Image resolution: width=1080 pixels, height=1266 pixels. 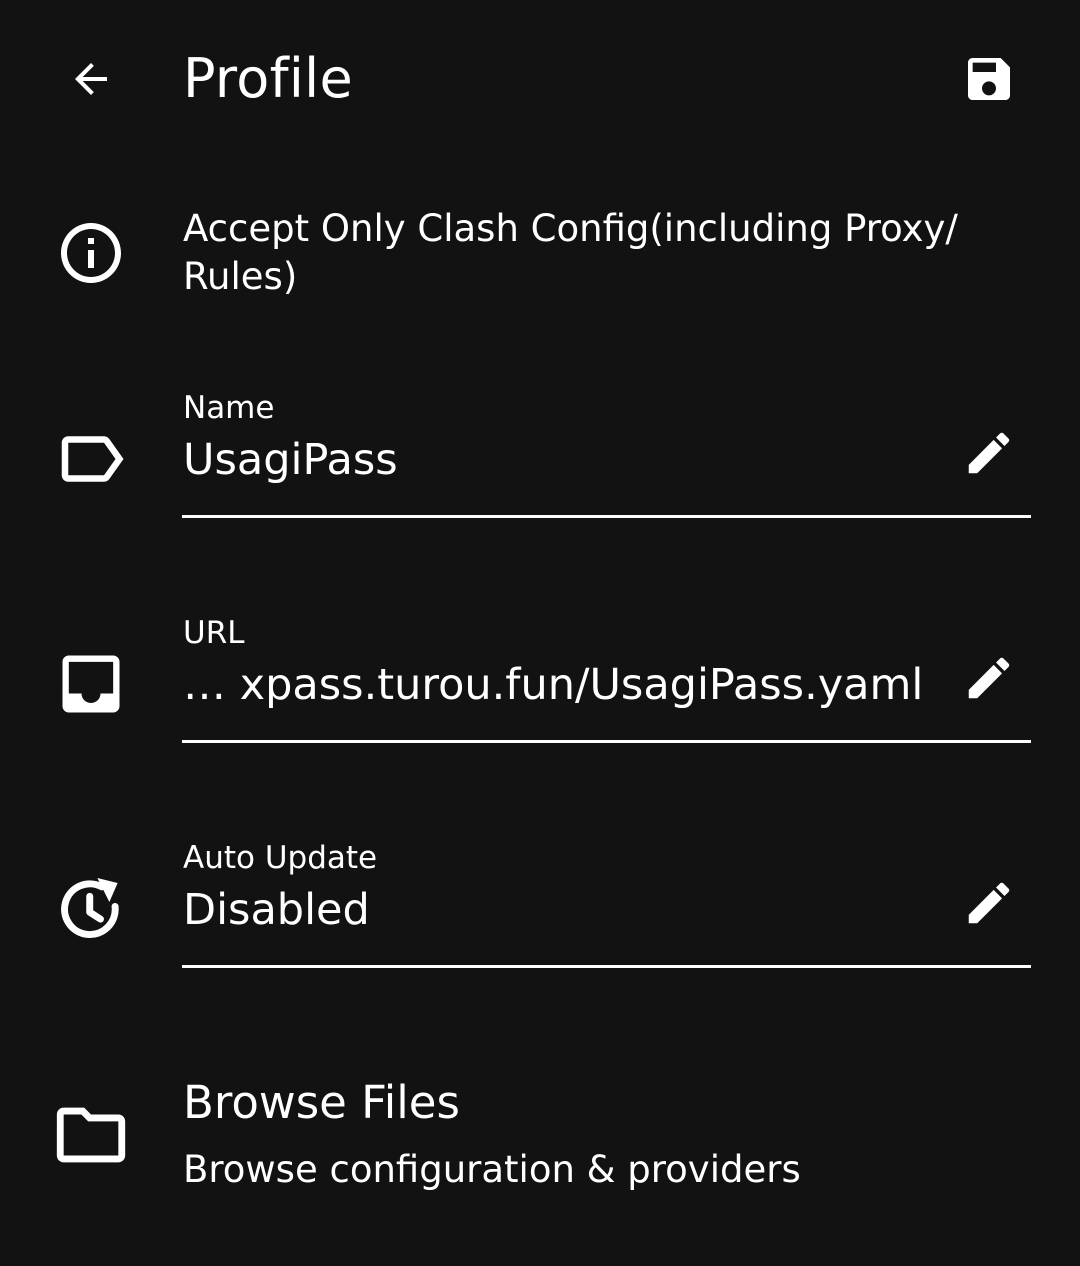 I want to click on name-field-label: Name, so click(x=229, y=408).